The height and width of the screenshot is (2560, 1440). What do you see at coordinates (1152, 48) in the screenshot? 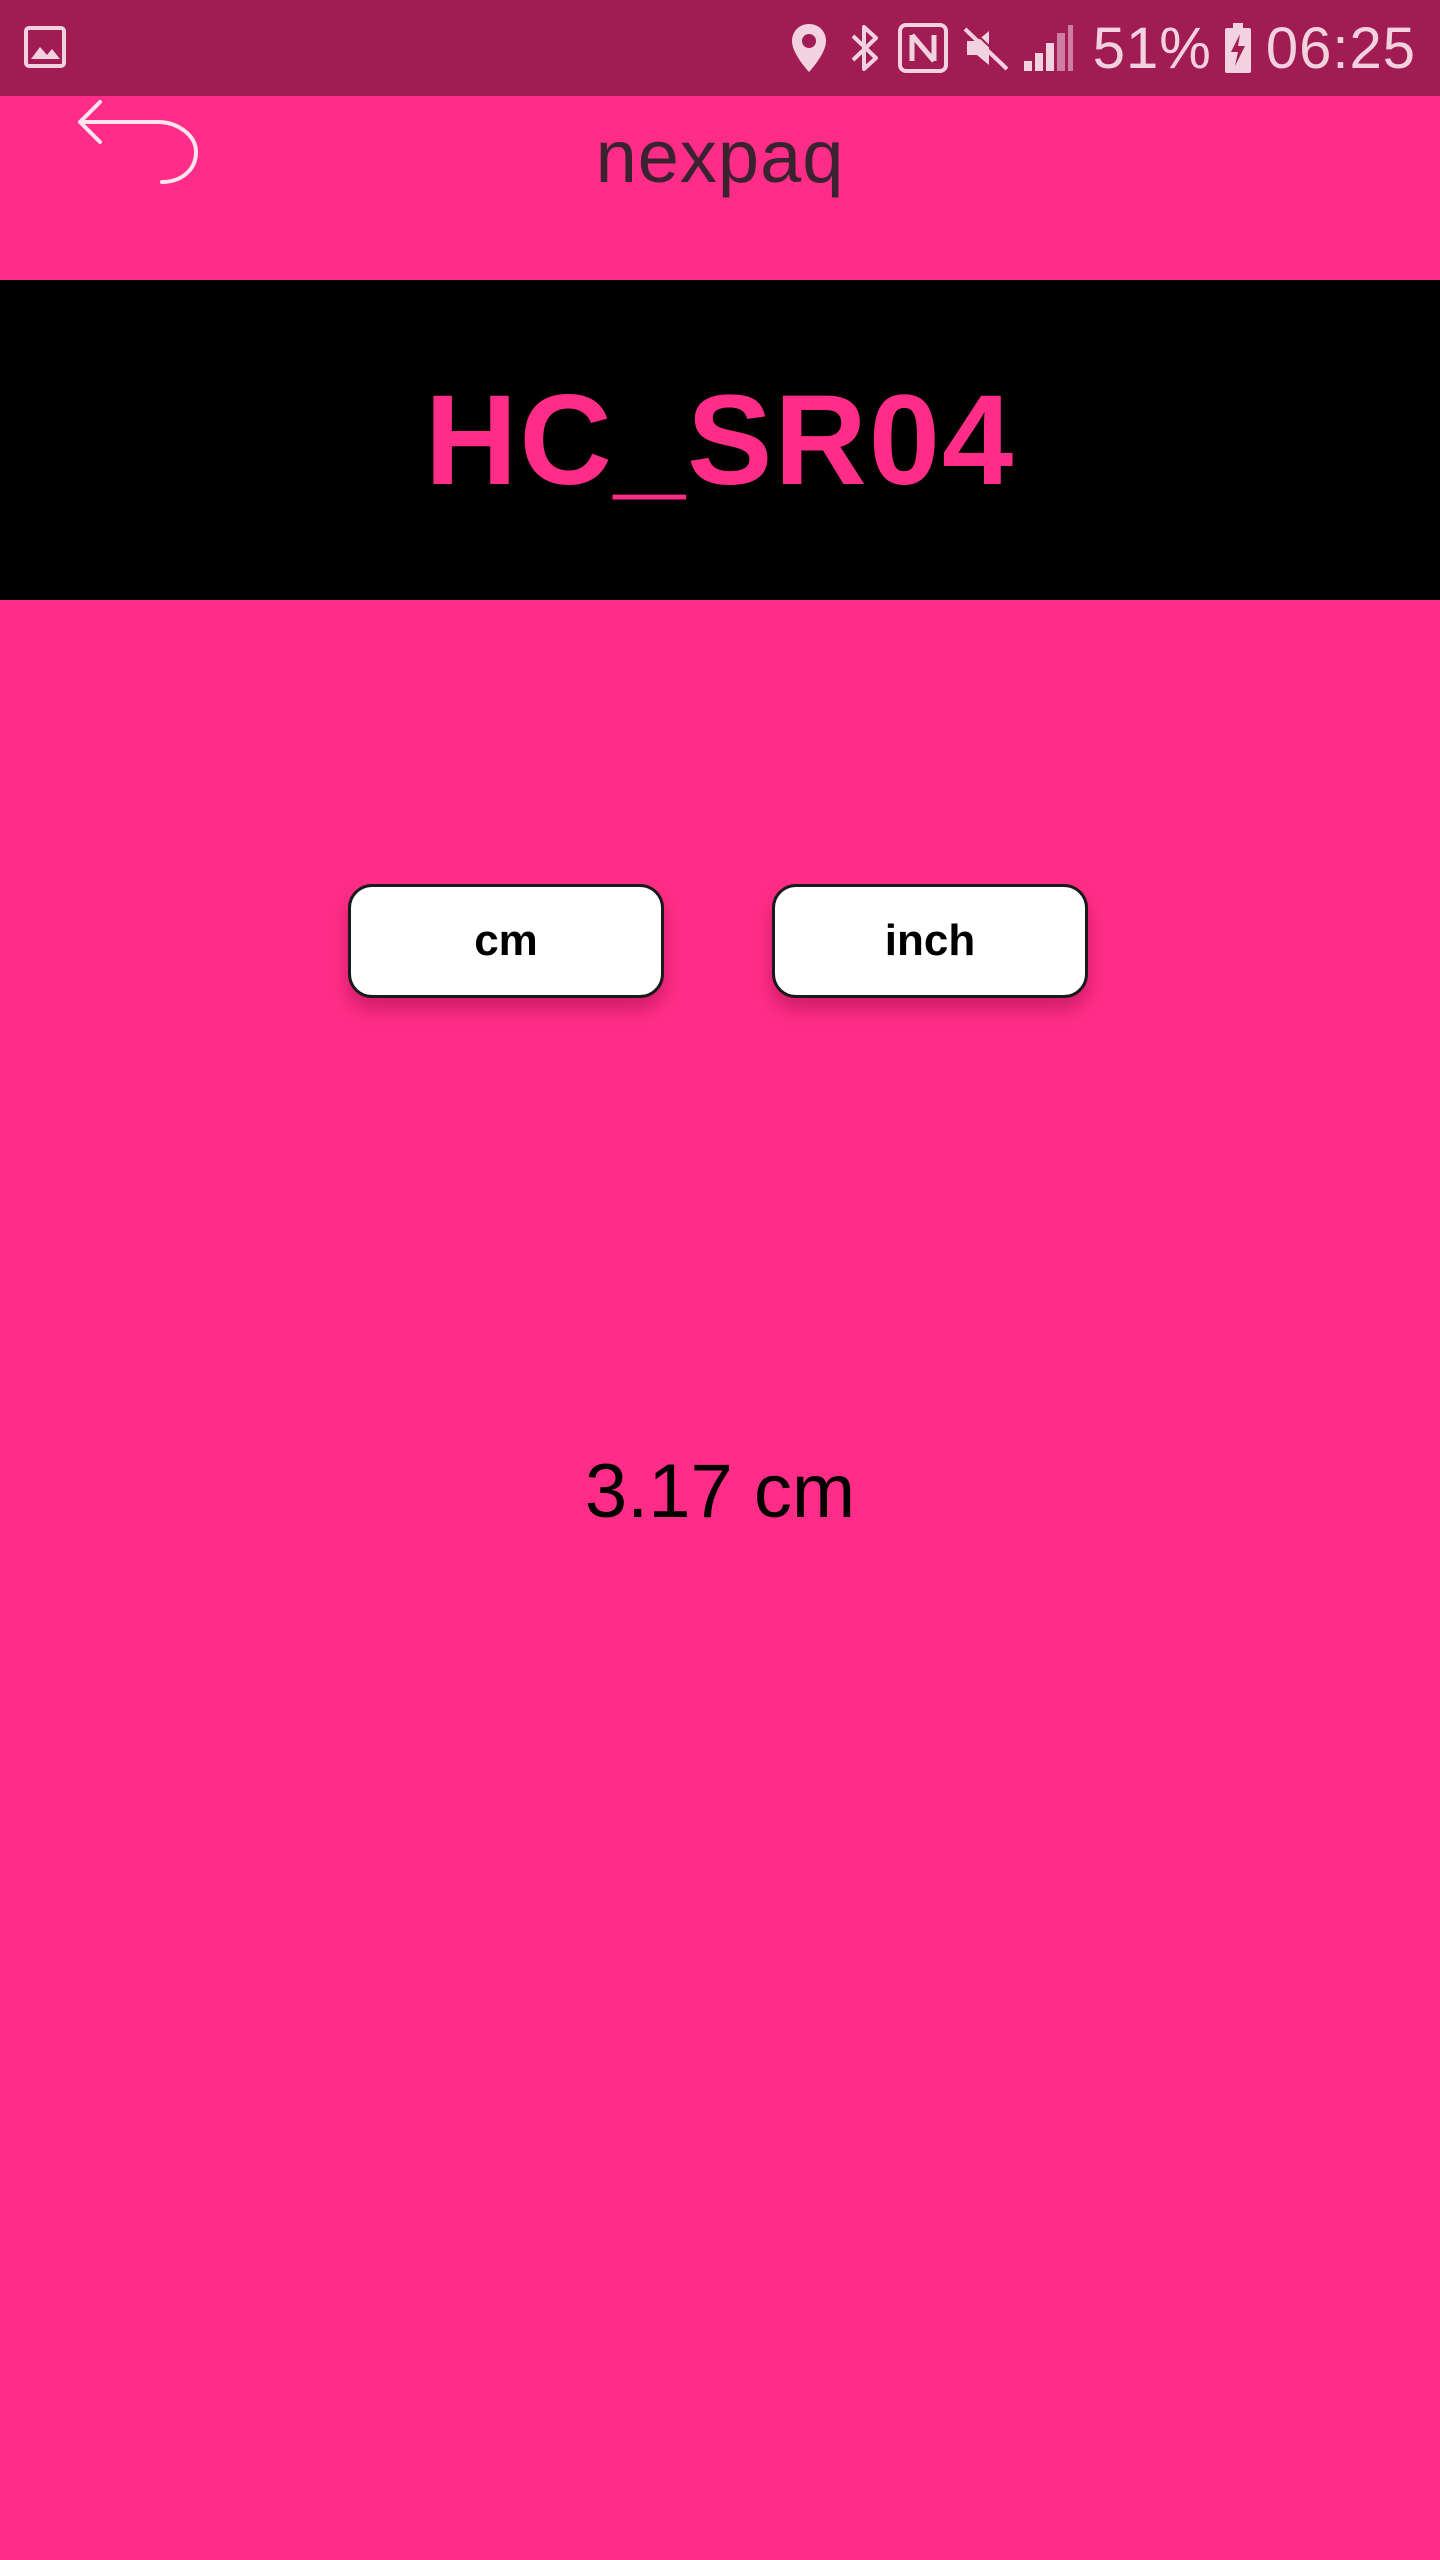
I see `battery-percent: 51%` at bounding box center [1152, 48].